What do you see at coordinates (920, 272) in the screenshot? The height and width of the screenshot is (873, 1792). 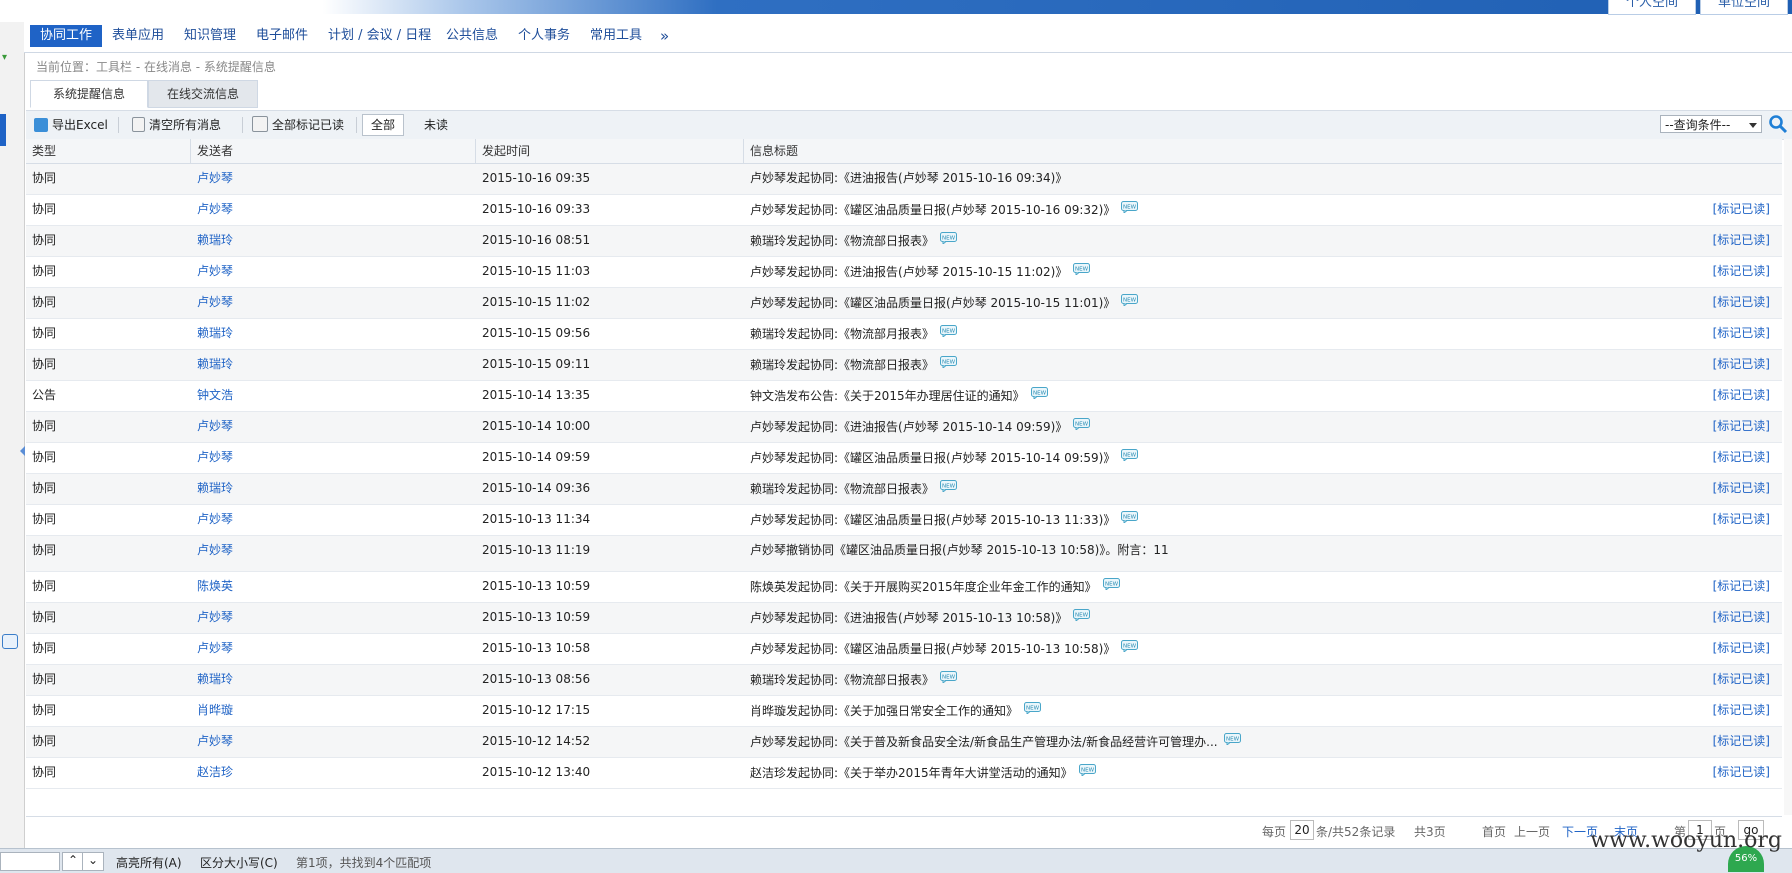 I see `message-title: 卢妙琴发起协同:《进油报告(卢妙琴 2015-10-15 11:02)》 NEW` at bounding box center [920, 272].